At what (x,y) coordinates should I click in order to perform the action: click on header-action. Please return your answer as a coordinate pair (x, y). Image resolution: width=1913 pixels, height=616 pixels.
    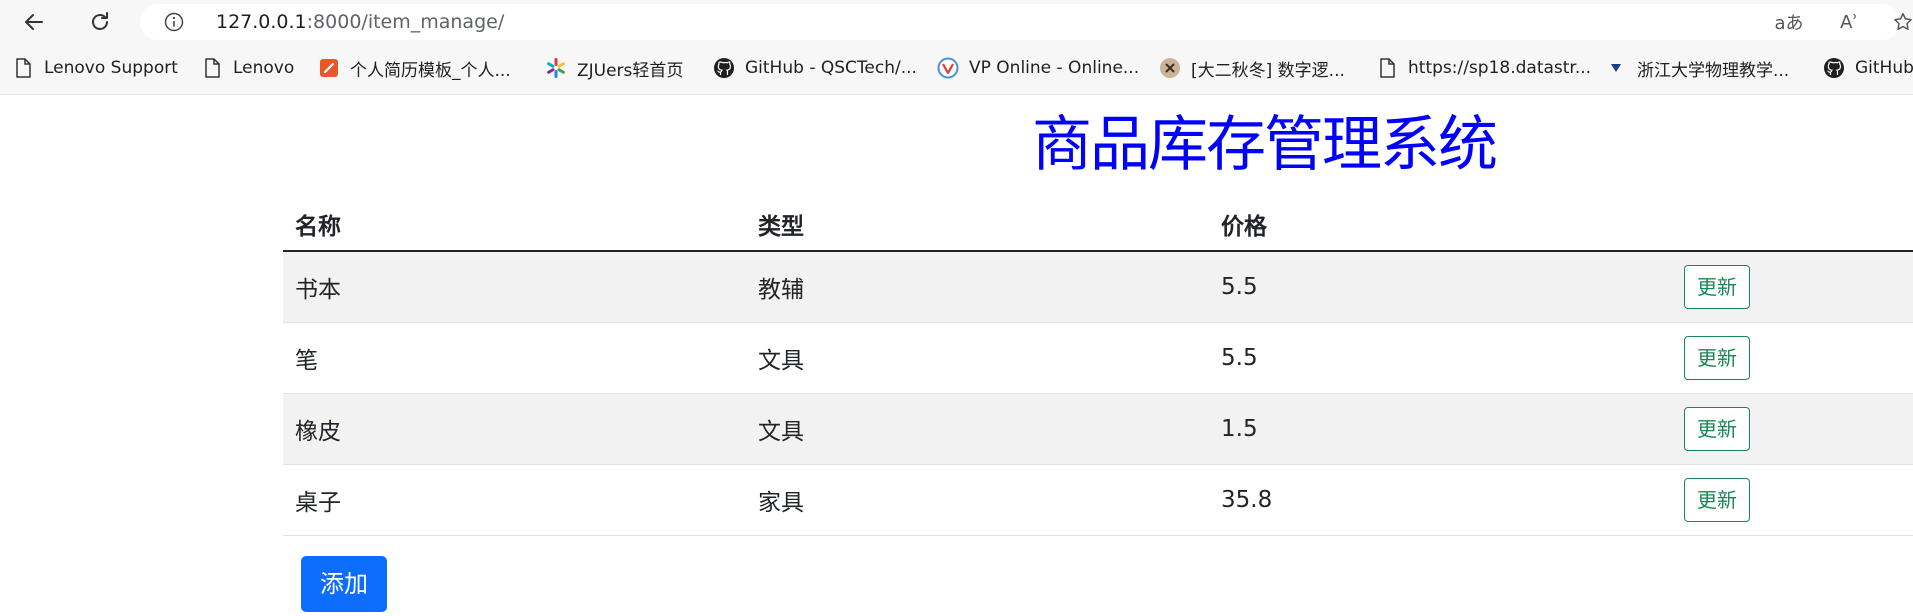
    Looking at the image, I should click on (1792, 225).